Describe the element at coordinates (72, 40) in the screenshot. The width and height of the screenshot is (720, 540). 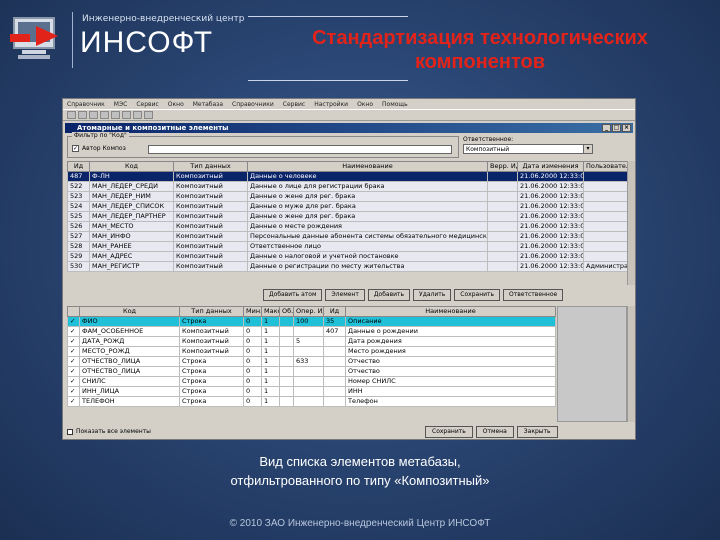
I see `logo-divider` at that location.